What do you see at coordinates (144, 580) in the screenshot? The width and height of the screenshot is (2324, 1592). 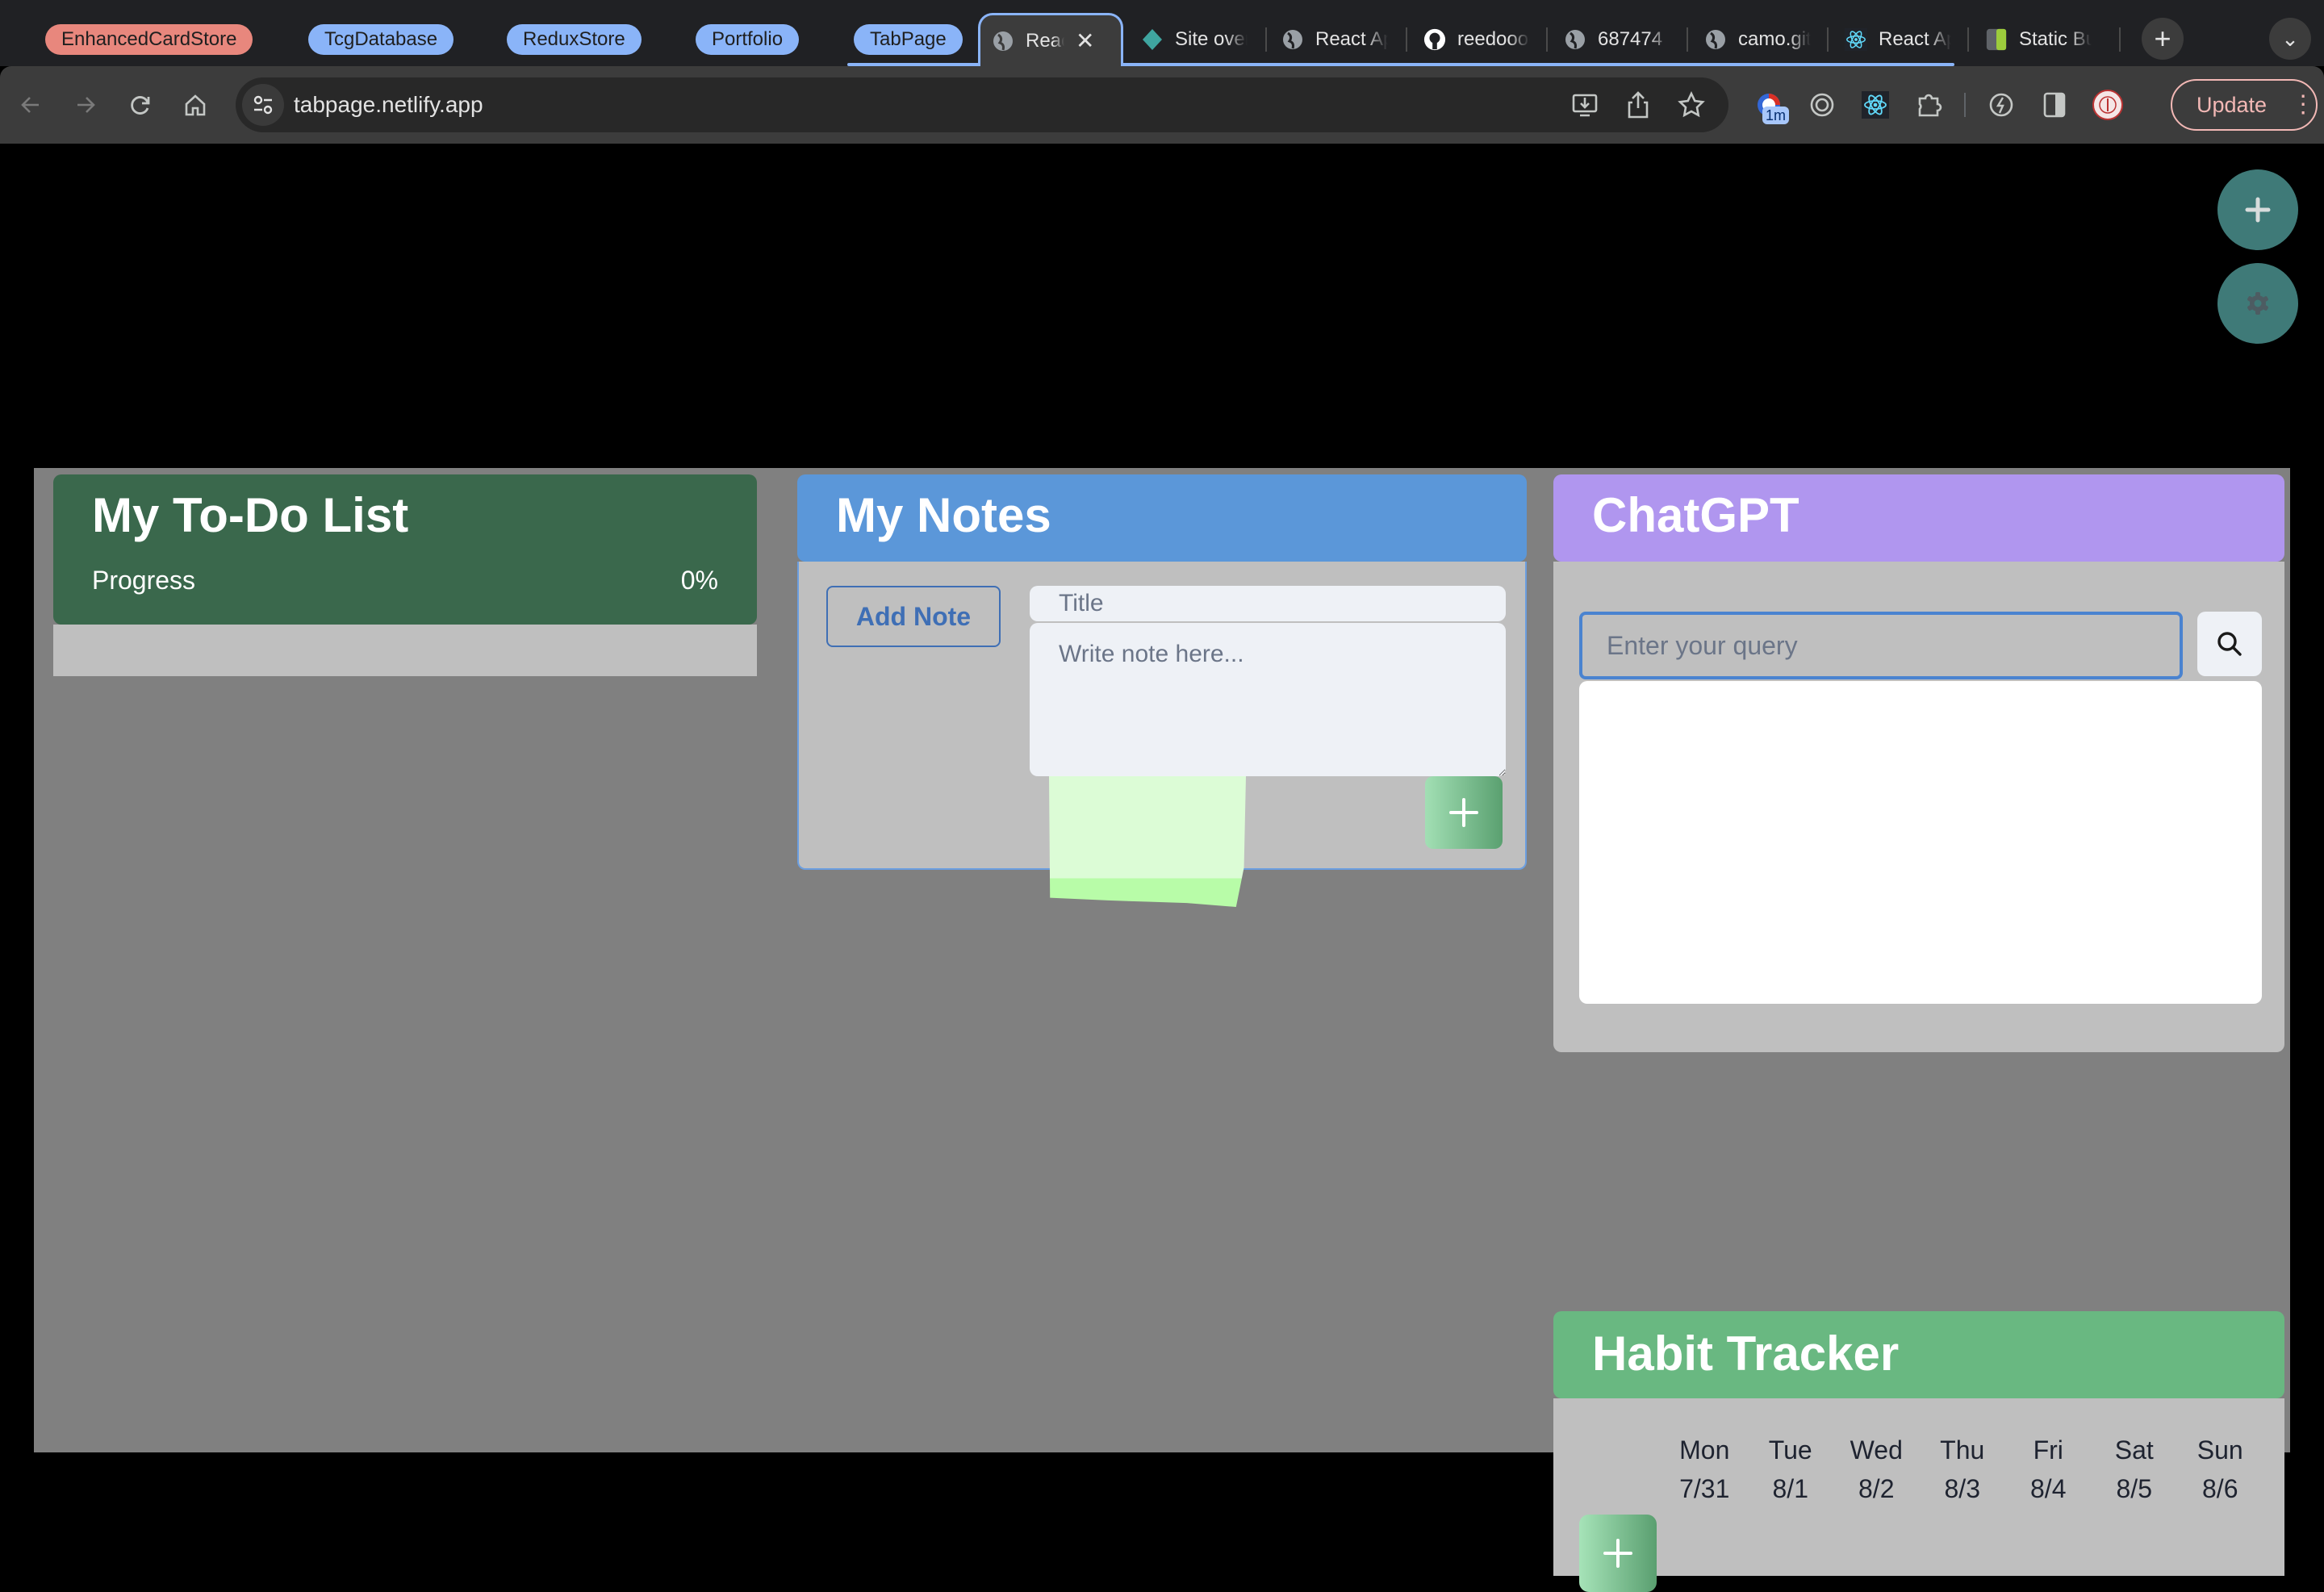 I see `progress-label: Progress` at bounding box center [144, 580].